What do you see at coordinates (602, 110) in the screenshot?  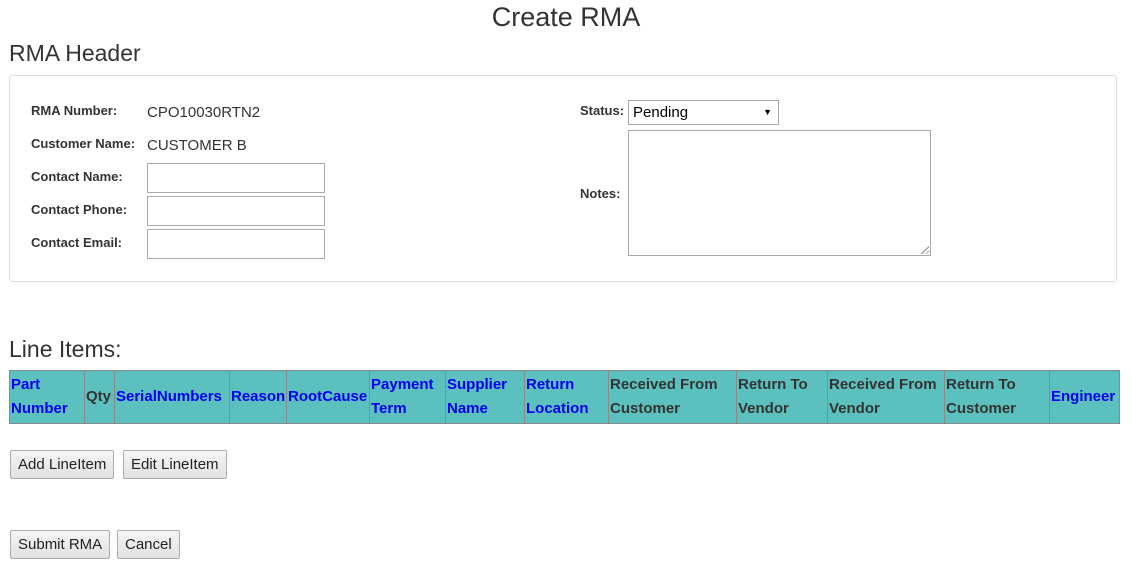 I see `status-label: Status:` at bounding box center [602, 110].